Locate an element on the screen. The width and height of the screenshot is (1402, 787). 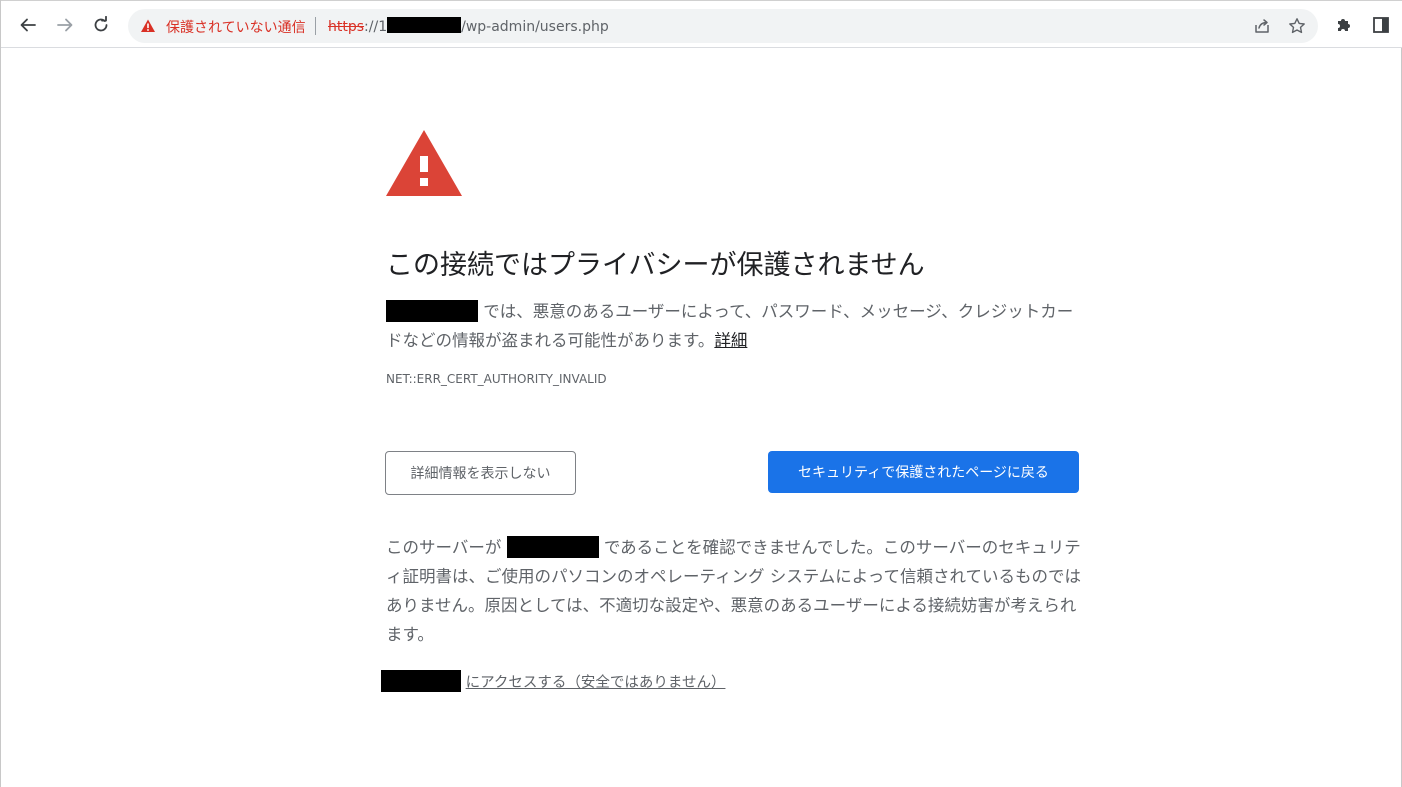
extensions-button is located at coordinates (1344, 25).